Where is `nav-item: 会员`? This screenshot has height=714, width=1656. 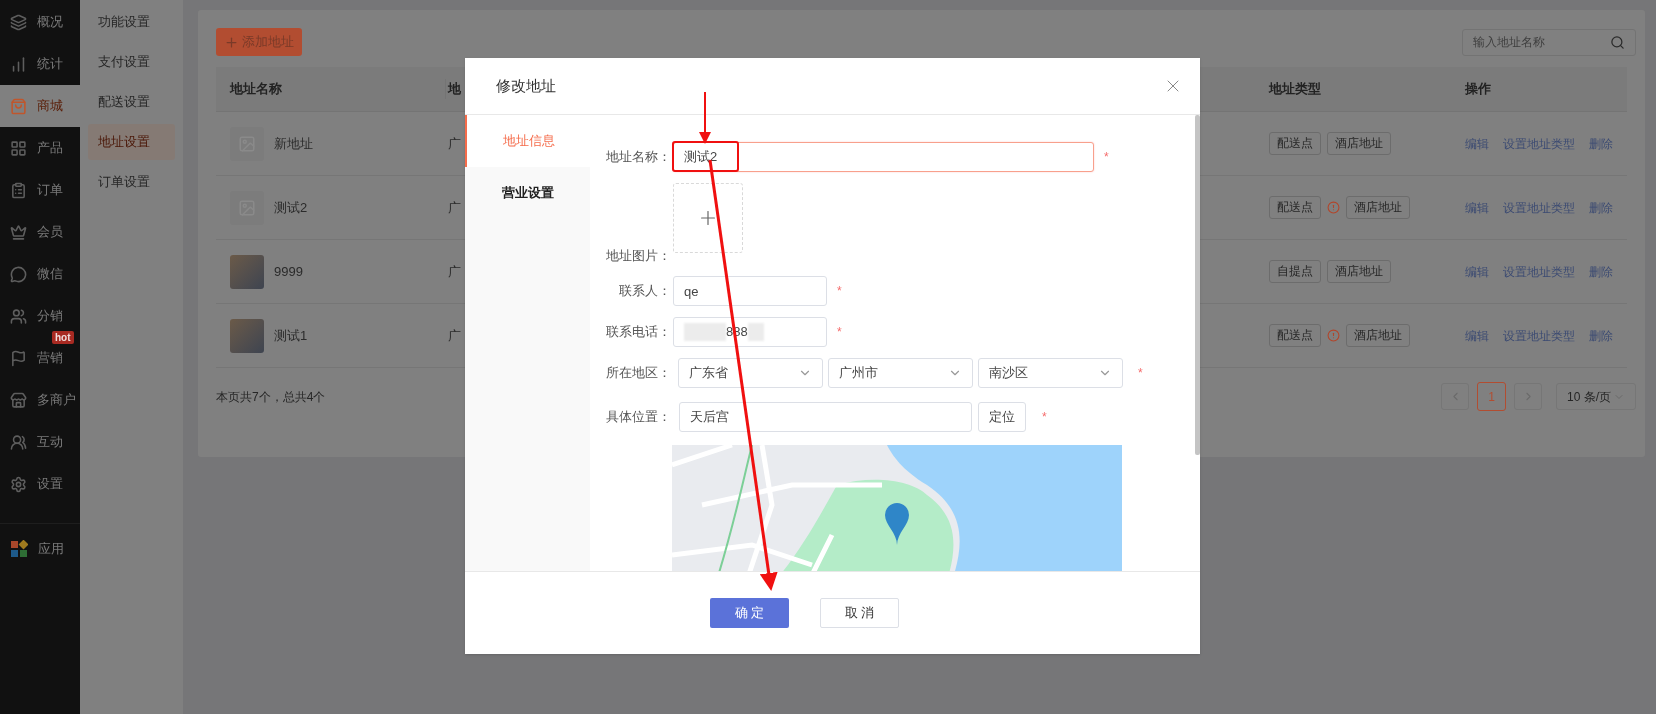 nav-item: 会员 is located at coordinates (40, 232).